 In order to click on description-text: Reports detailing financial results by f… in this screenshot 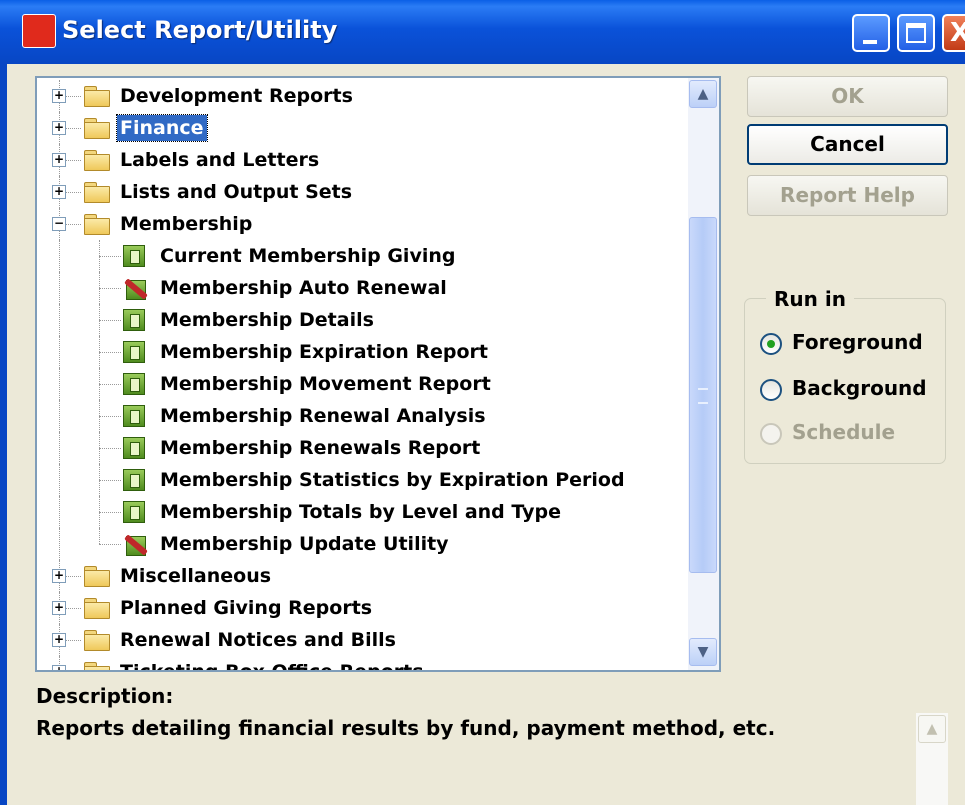, I will do `click(406, 728)`.